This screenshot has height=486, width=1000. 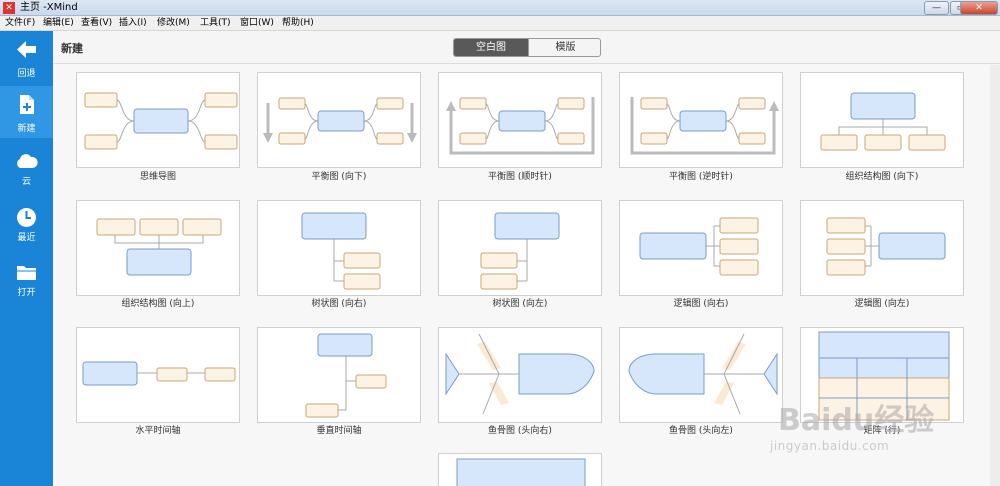 What do you see at coordinates (704, 126) in the screenshot?
I see `balance-counterclockwise-preview` at bounding box center [704, 126].